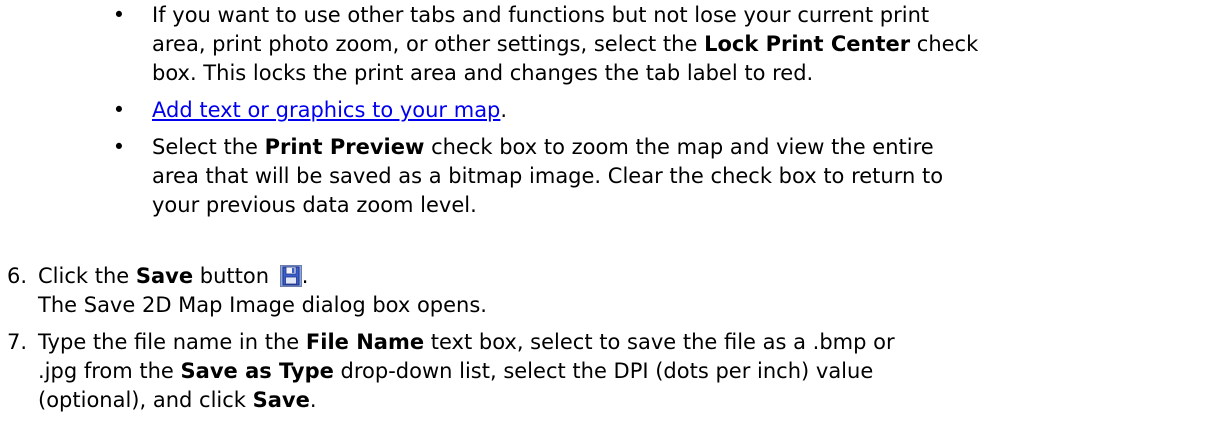  I want to click on ui-term-file-name: File Name, so click(365, 342).